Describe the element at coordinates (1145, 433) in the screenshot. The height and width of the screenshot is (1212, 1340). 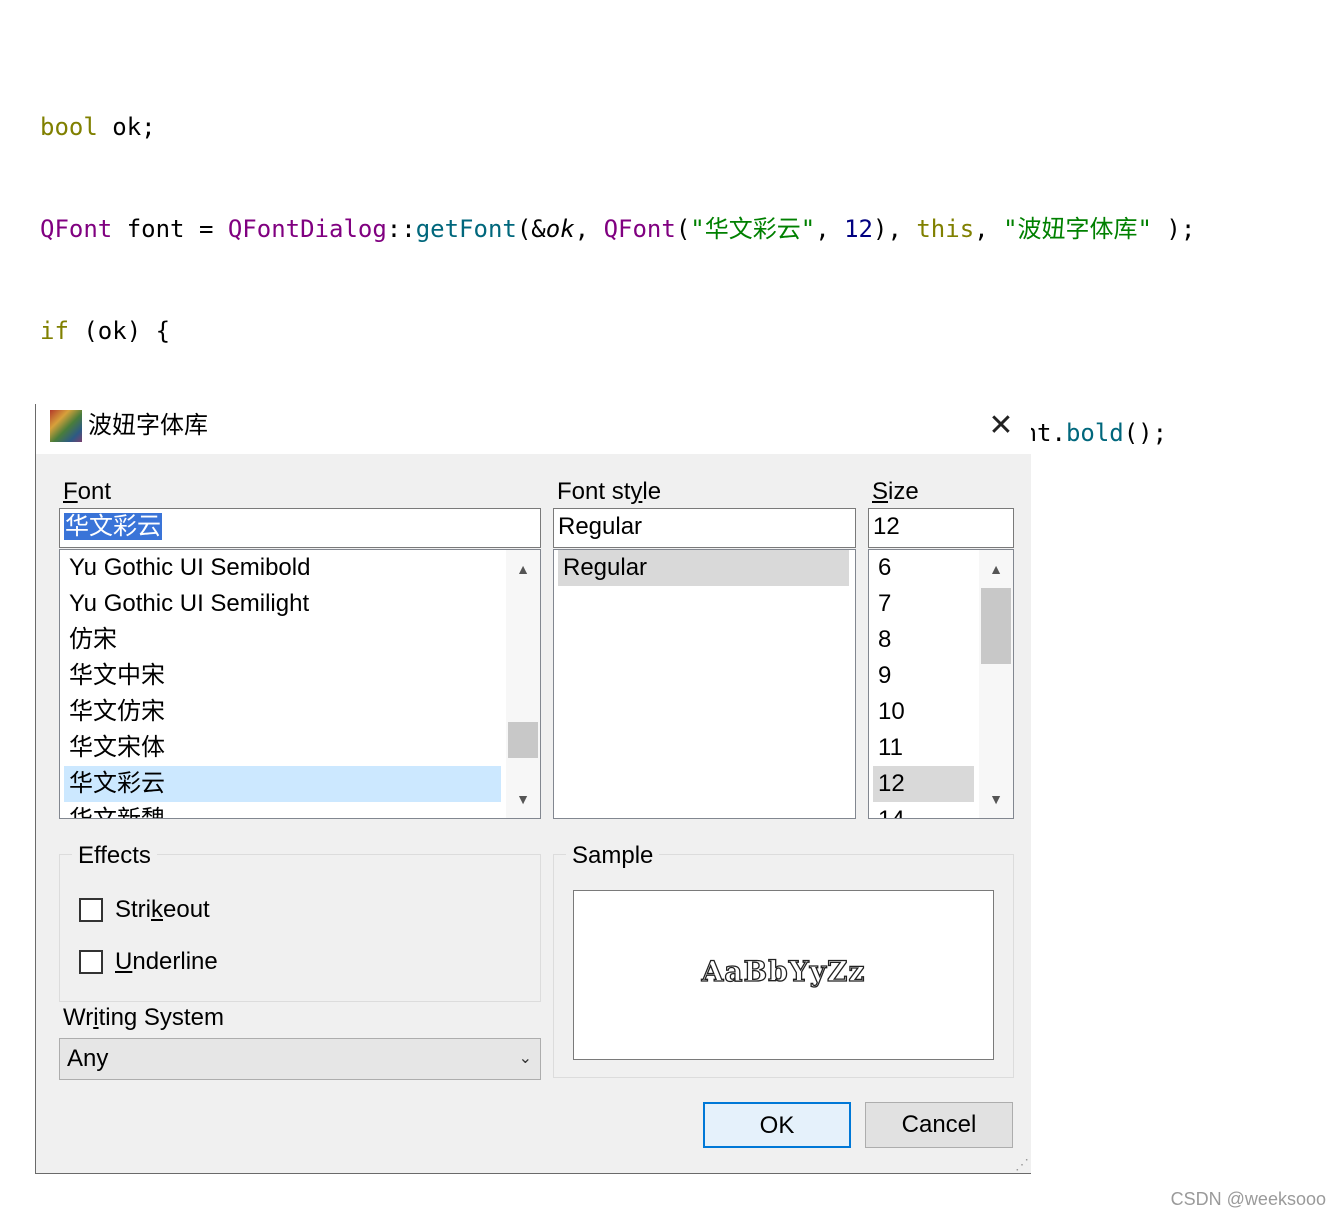
I see `code-token: ();` at that location.